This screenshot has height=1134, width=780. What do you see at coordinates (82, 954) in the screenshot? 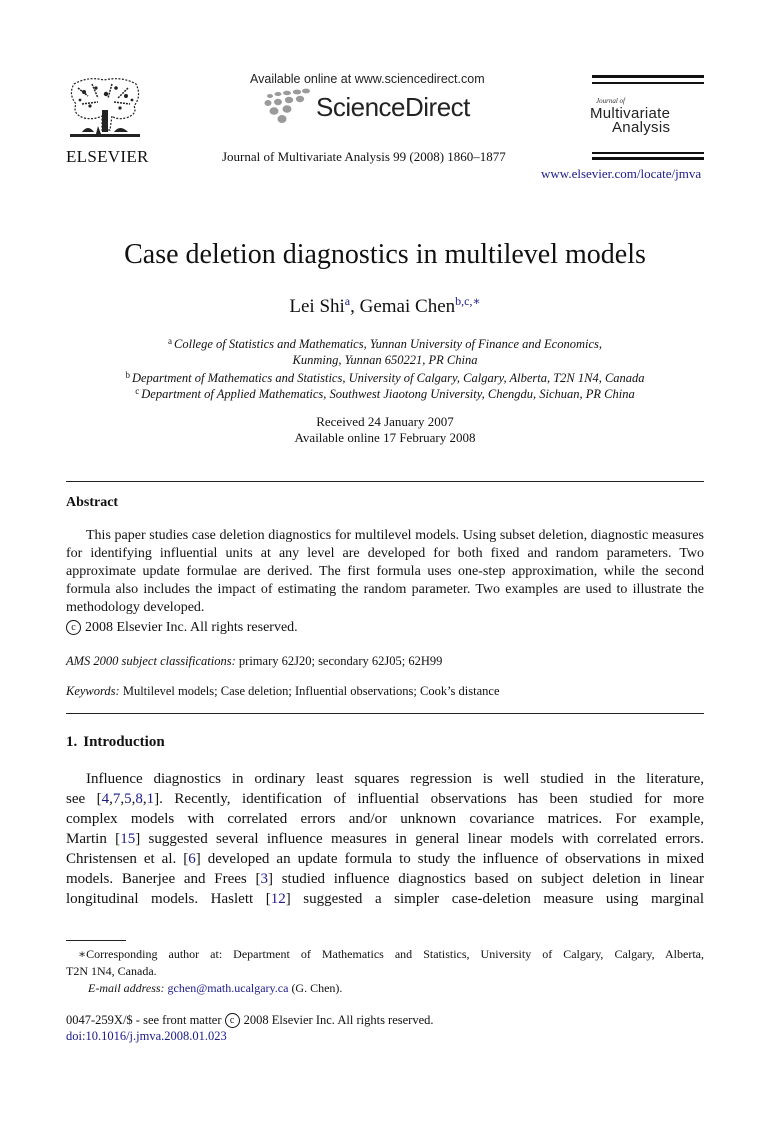
I see `footnote-marker: ∗` at bounding box center [82, 954].